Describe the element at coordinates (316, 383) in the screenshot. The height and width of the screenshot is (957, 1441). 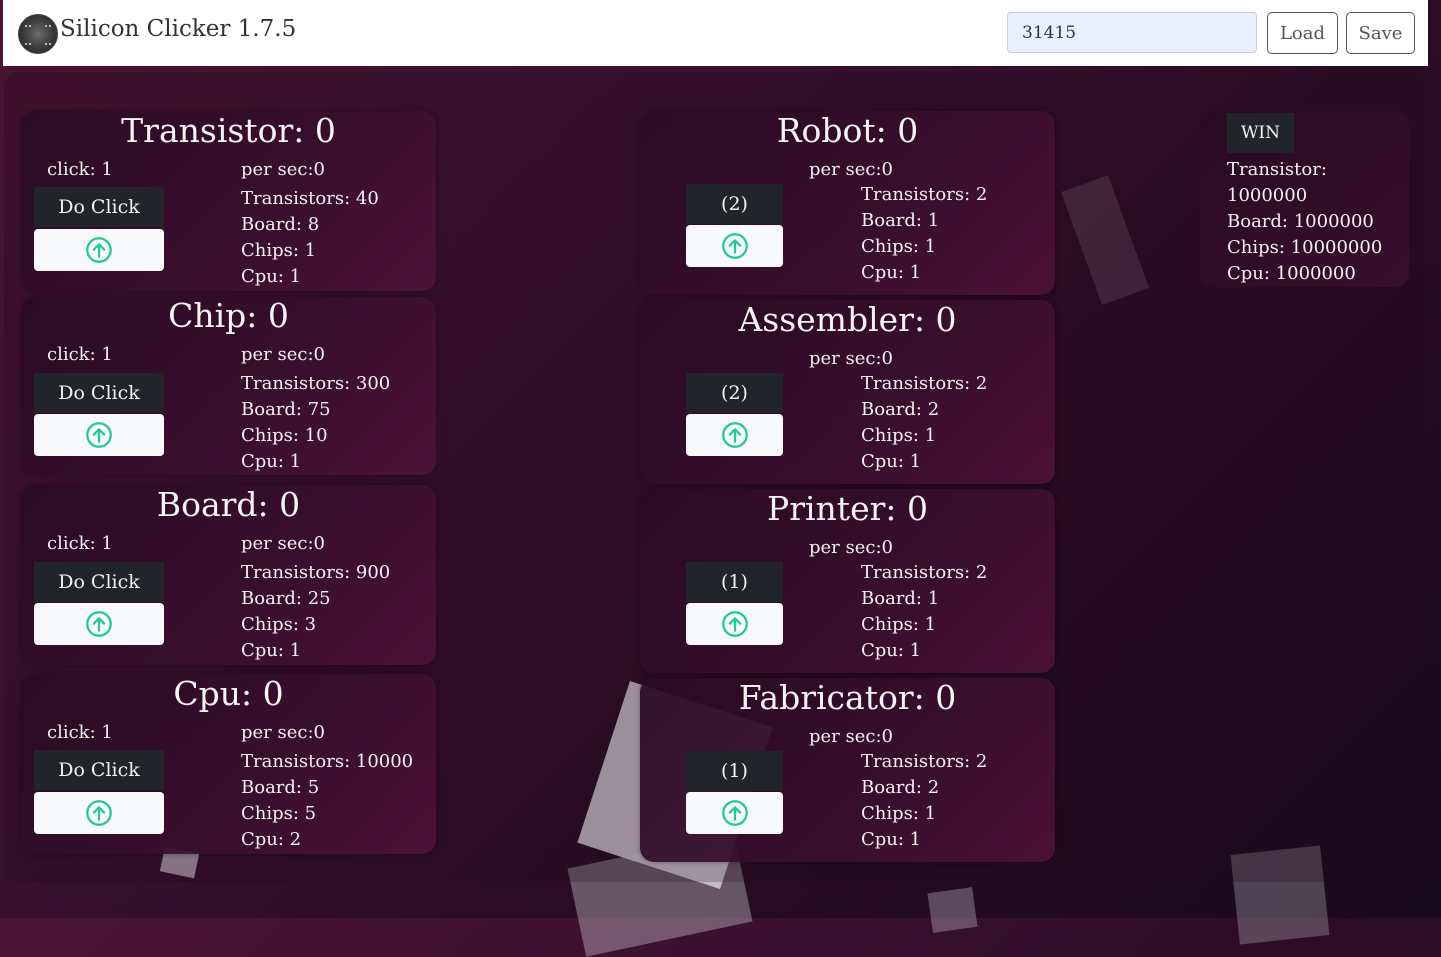
I see `cost-transistors: Transistors: 300` at that location.